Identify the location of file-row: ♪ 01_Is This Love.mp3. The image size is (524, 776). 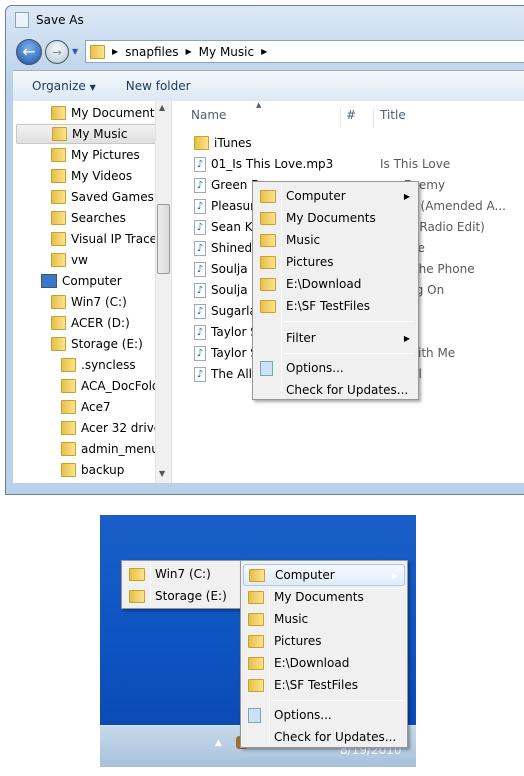
(263, 164).